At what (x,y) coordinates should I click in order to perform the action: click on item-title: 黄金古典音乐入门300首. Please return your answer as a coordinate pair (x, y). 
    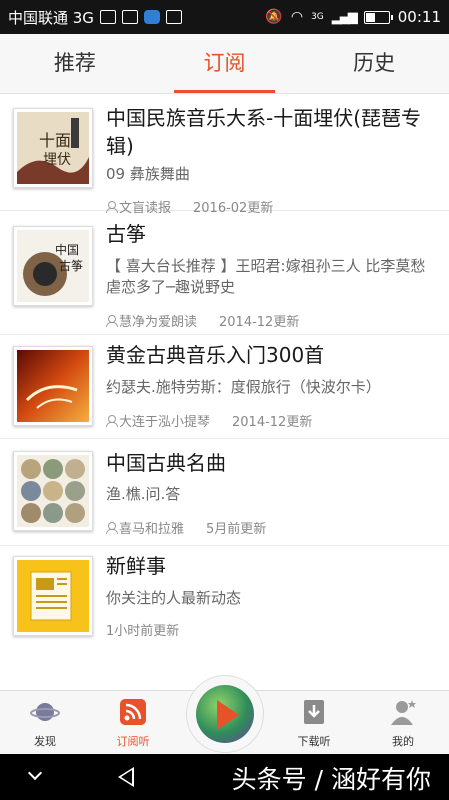
    Looking at the image, I should click on (215, 355).